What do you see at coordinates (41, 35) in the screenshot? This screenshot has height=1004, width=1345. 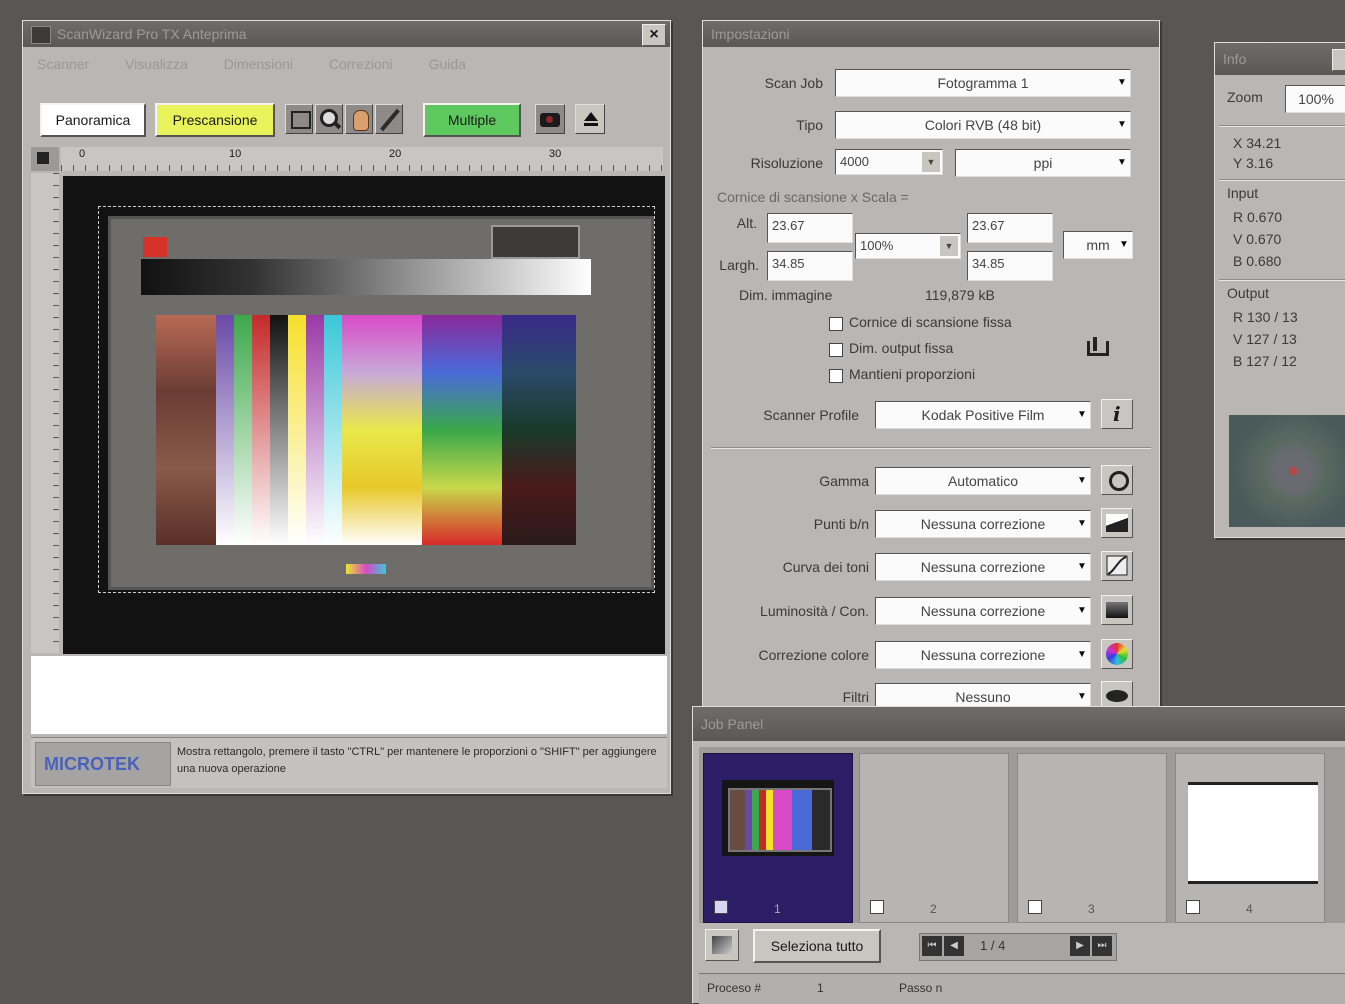 I see `app-icon` at bounding box center [41, 35].